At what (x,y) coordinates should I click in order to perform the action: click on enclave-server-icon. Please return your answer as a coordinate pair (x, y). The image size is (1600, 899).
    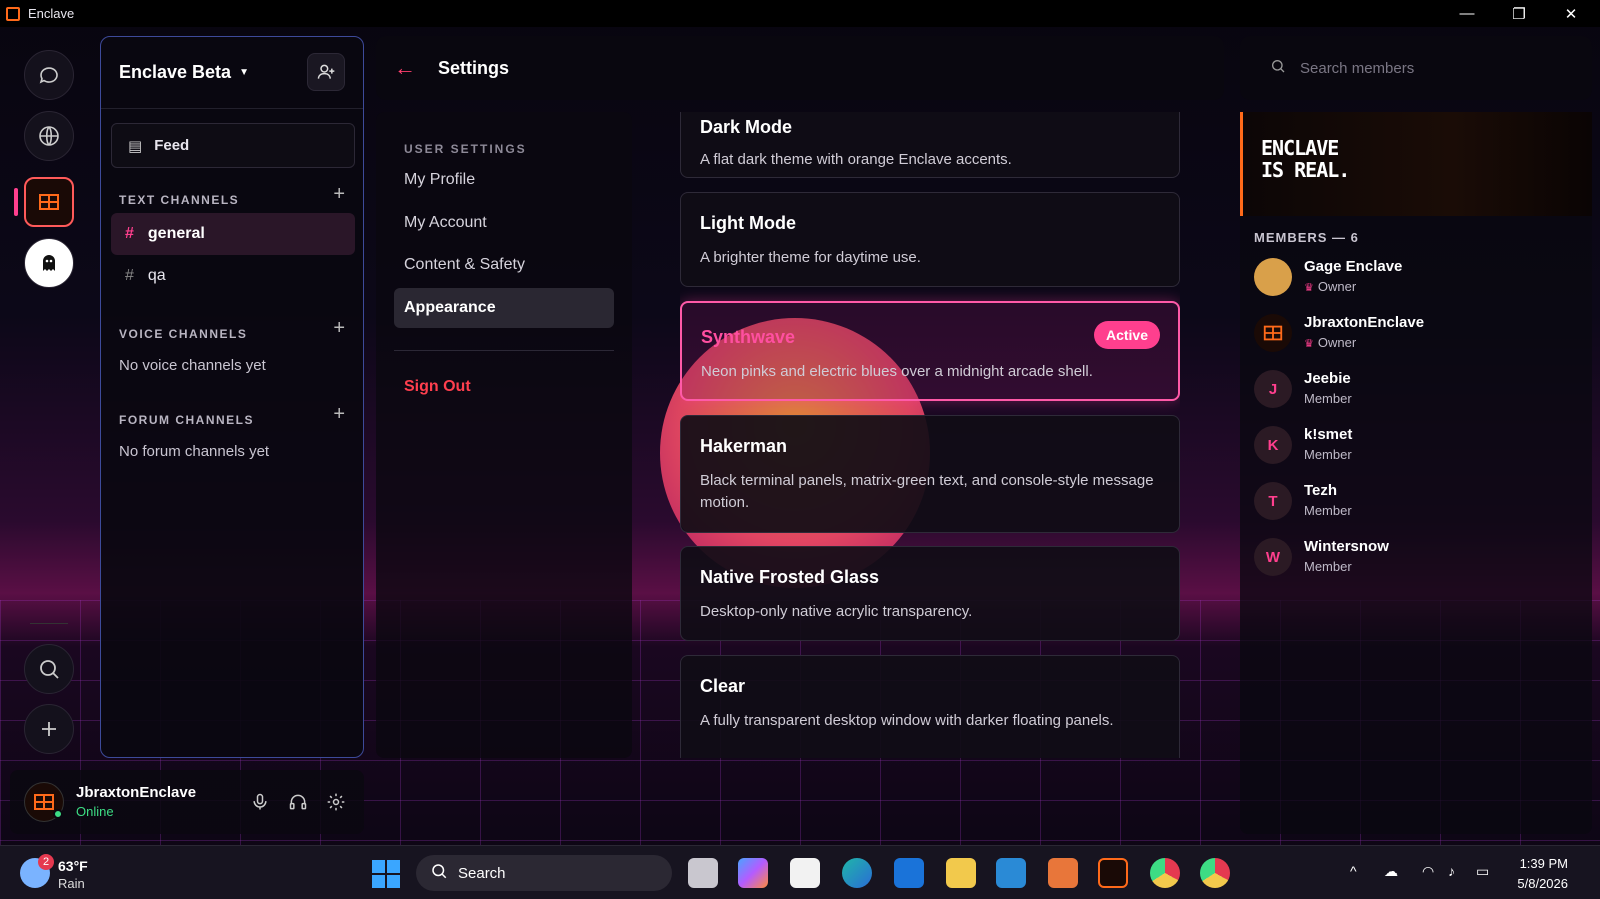
    Looking at the image, I should click on (49, 202).